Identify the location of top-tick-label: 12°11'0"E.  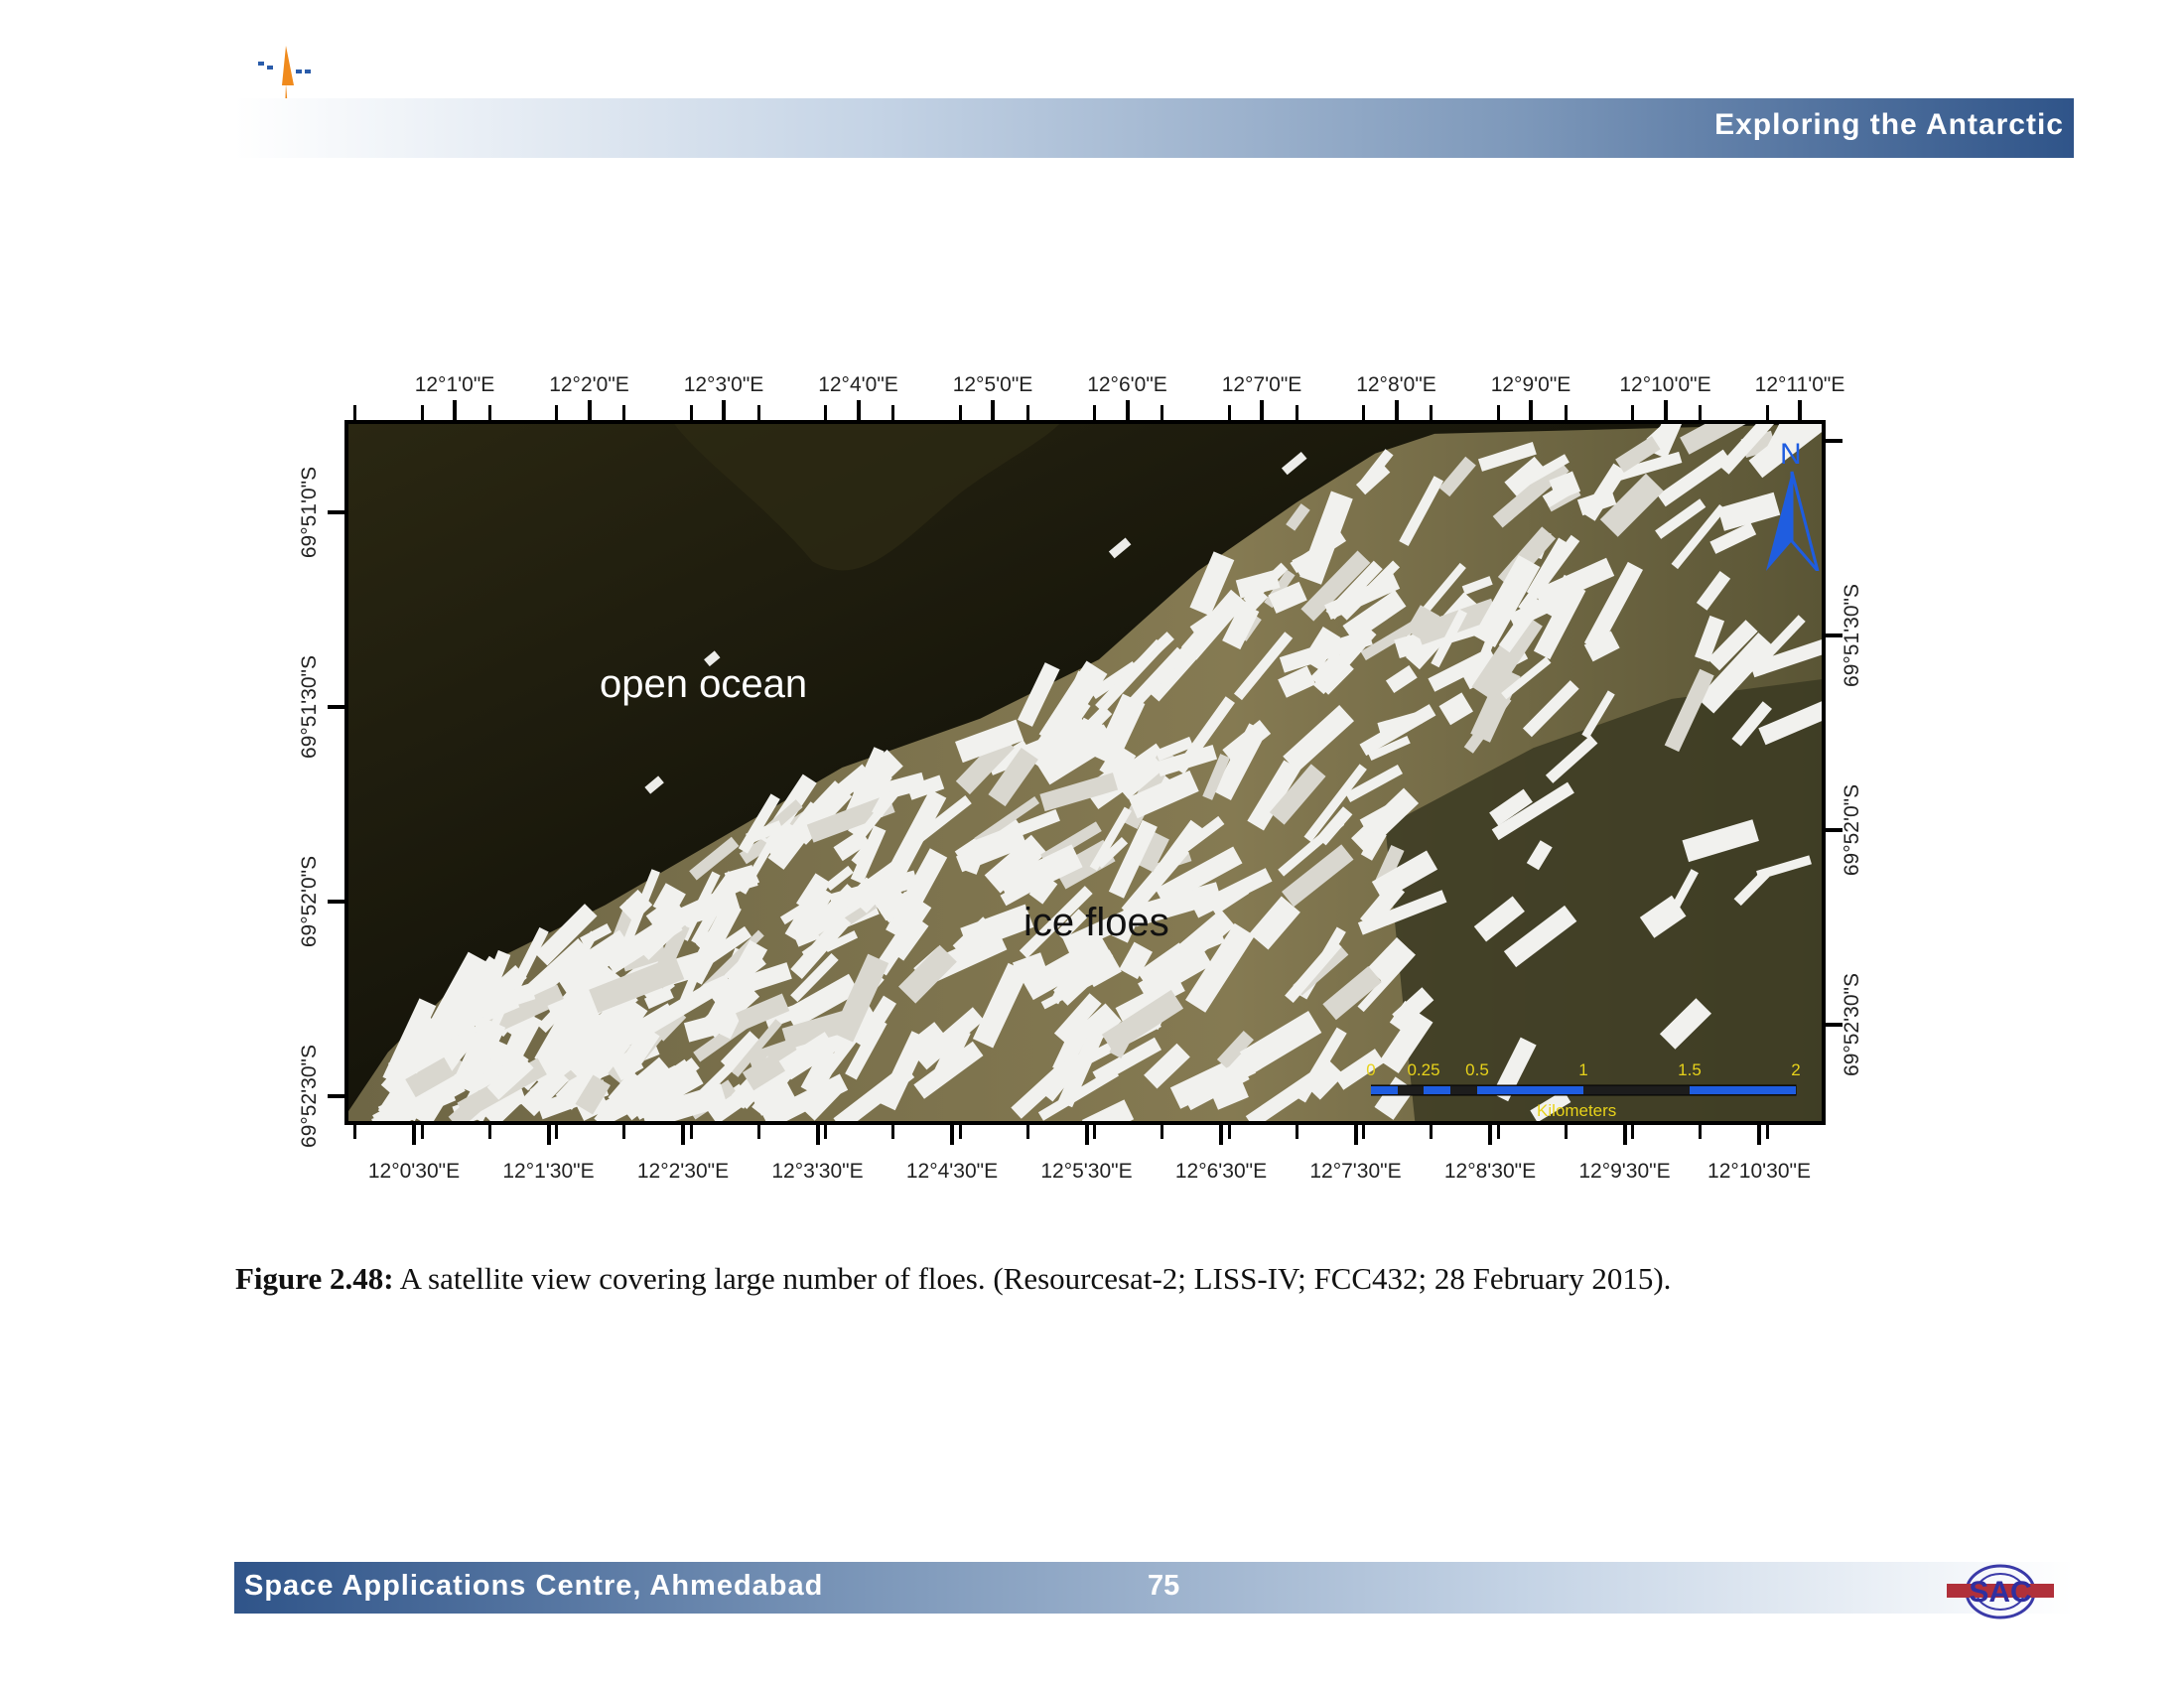
(1799, 384).